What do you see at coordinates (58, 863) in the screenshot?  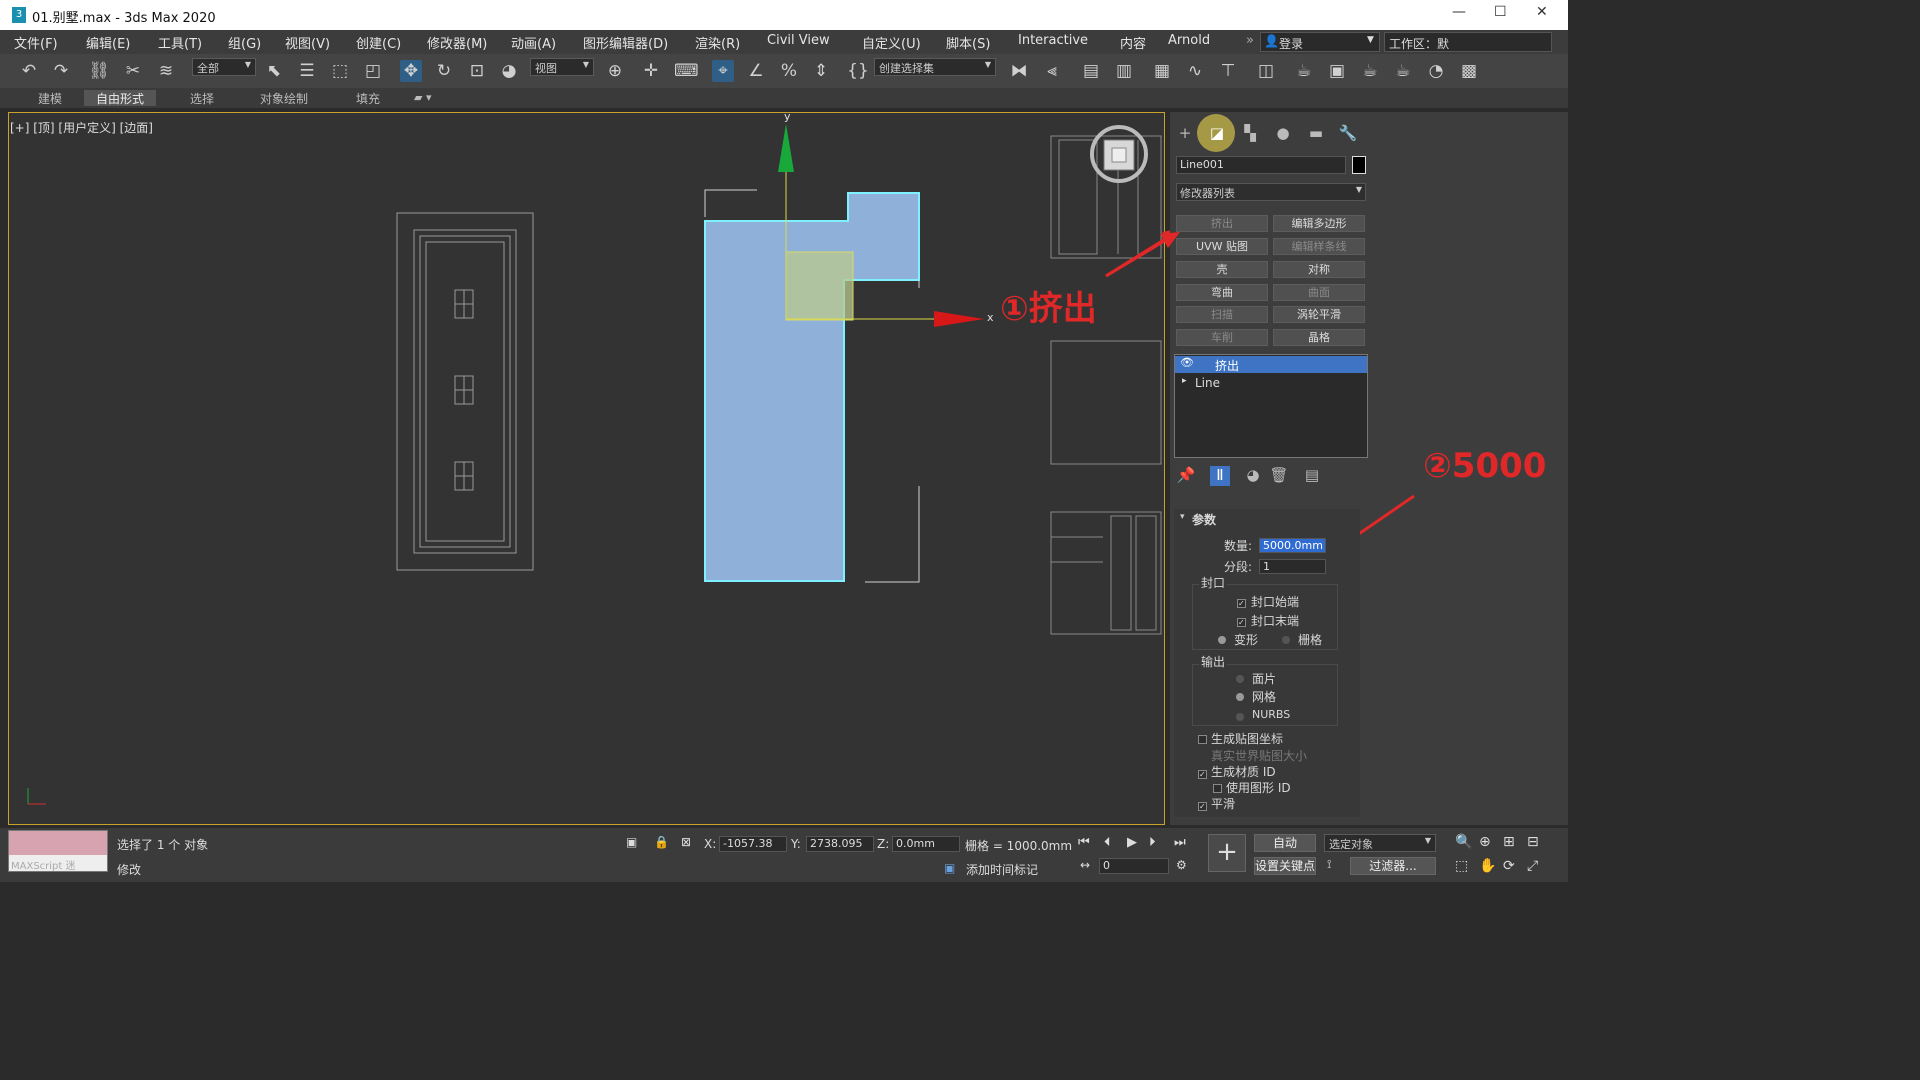 I see `maxscript-input: MAXScript 迷` at bounding box center [58, 863].